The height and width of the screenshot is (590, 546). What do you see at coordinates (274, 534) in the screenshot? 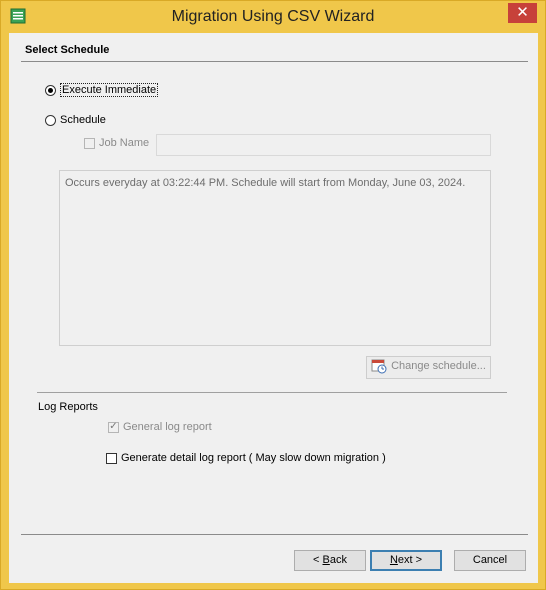
I see `footer-divider` at bounding box center [274, 534].